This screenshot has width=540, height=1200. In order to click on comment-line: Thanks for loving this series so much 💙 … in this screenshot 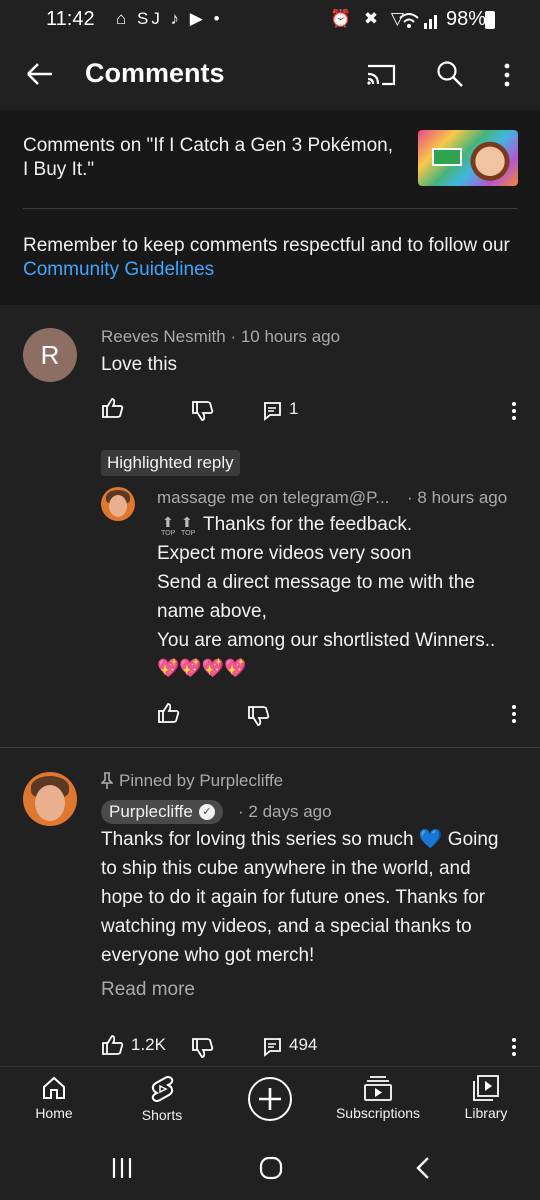, I will do `click(300, 839)`.